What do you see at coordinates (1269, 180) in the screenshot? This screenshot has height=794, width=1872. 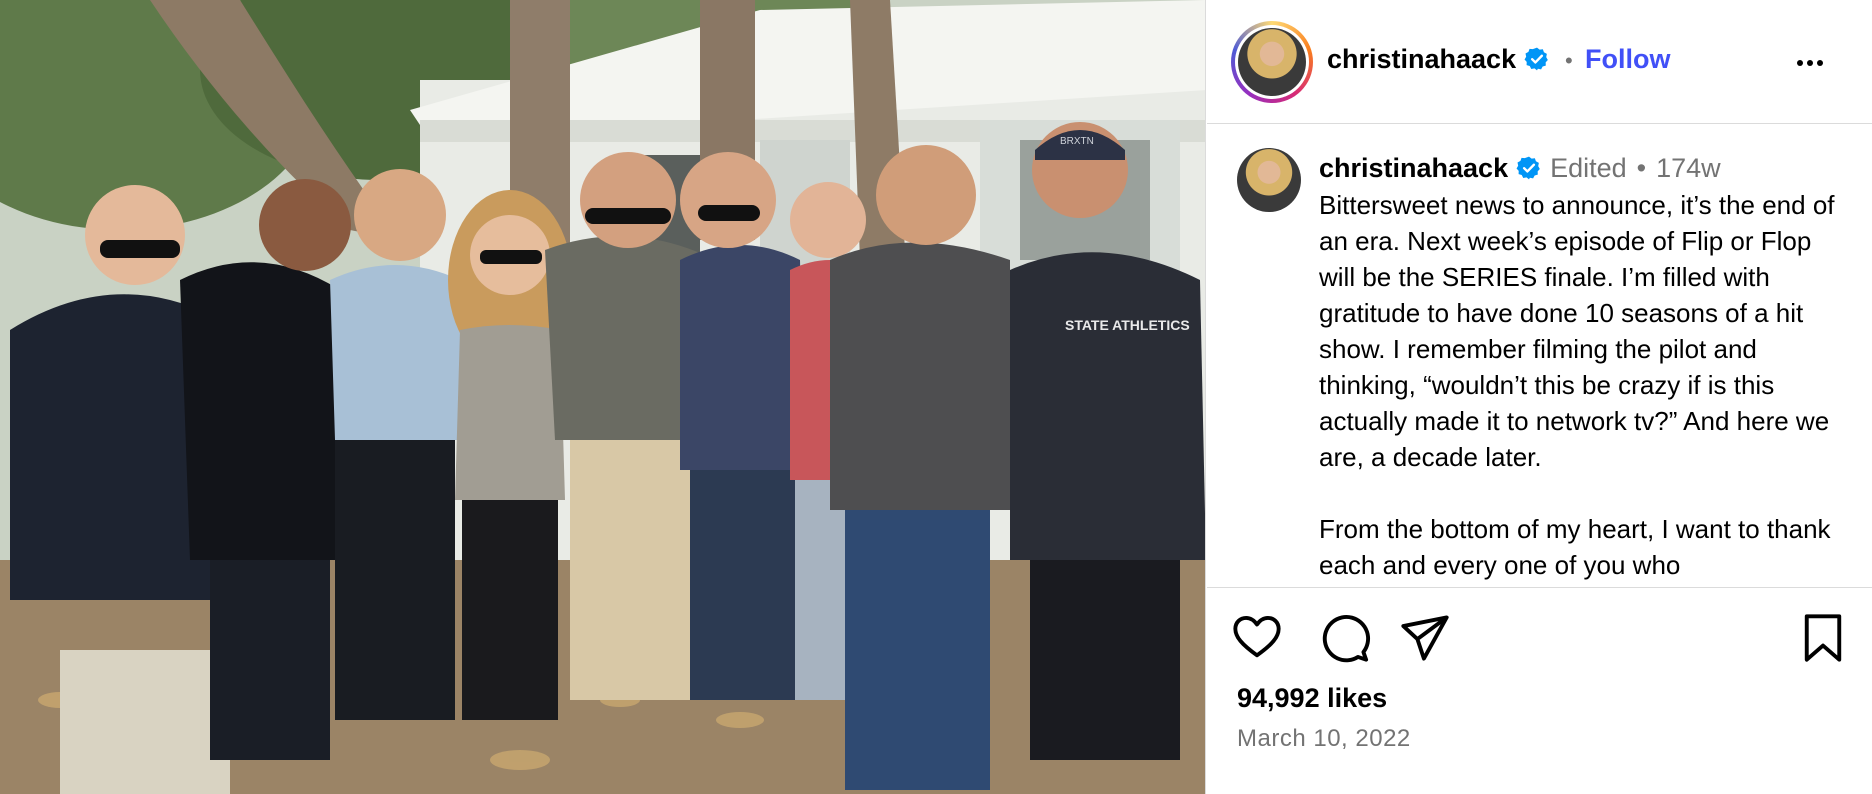 I see `caption-avatar` at bounding box center [1269, 180].